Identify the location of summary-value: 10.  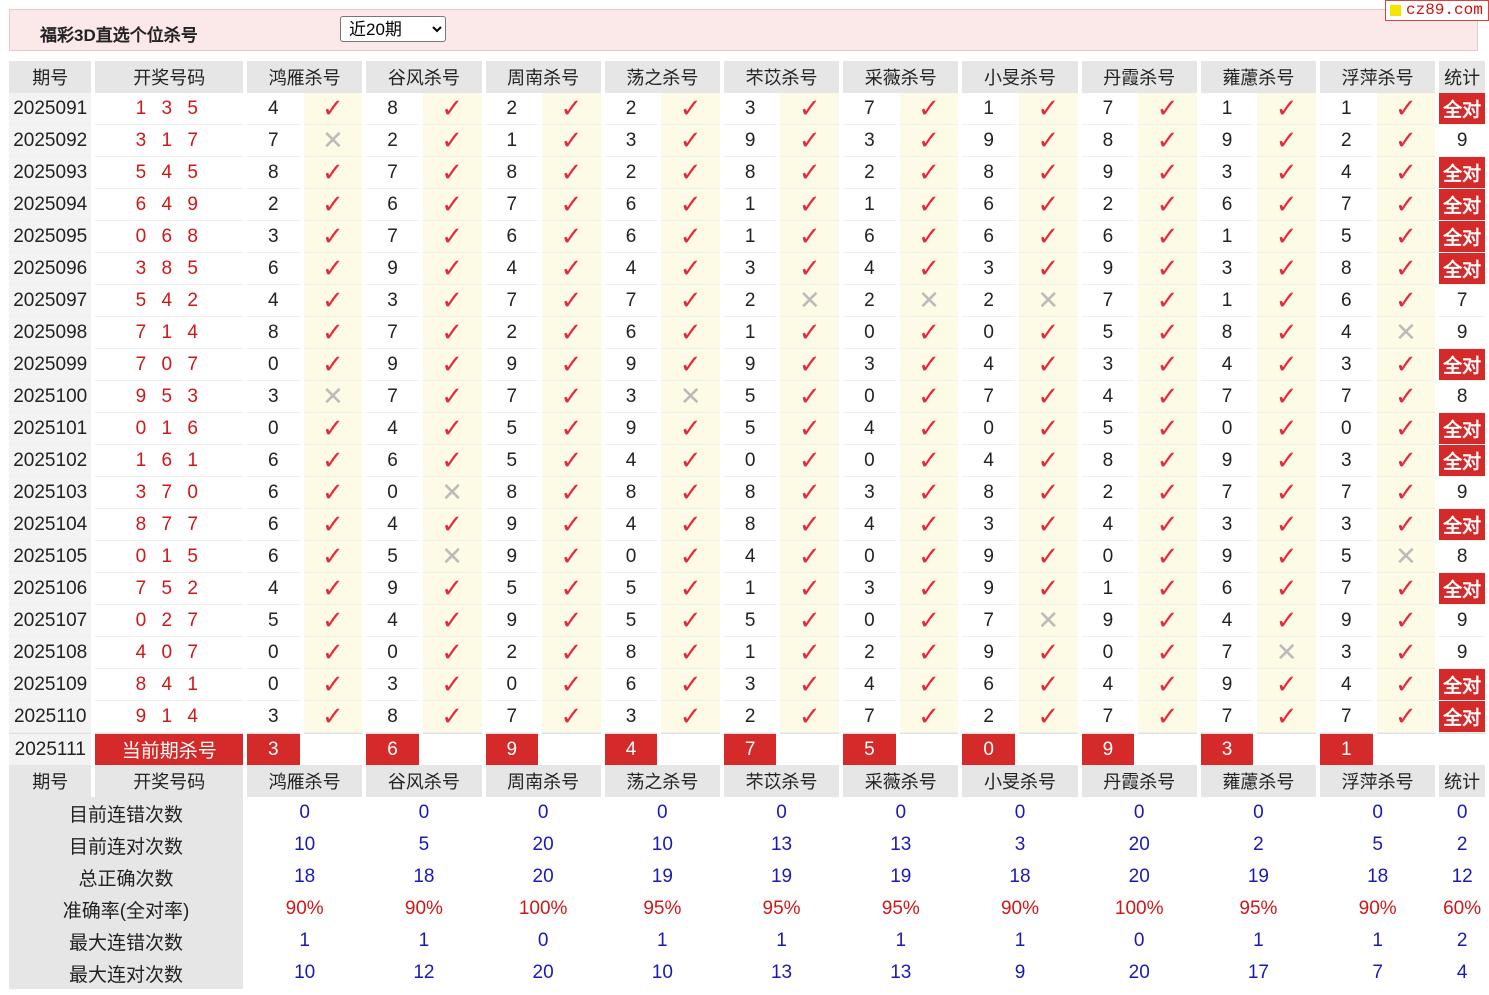
(662, 844).